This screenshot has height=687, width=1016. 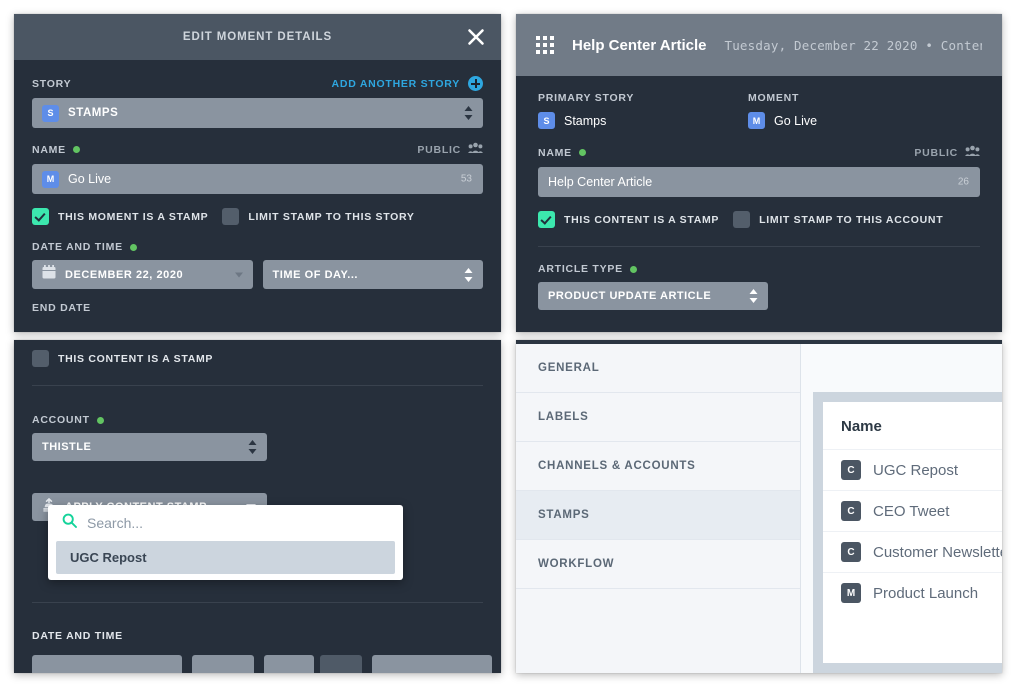 I want to click on story-chip: S, so click(x=50, y=113).